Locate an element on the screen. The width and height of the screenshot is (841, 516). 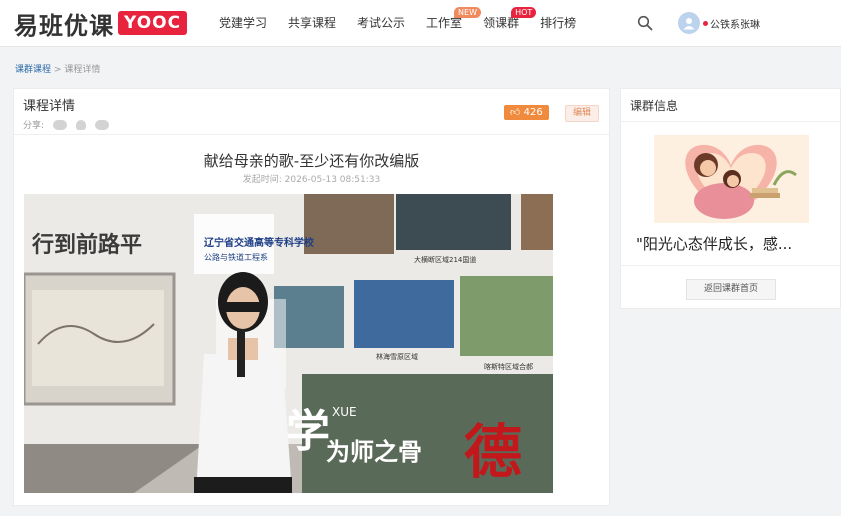
edit-button: 编辑 is located at coordinates (582, 113).